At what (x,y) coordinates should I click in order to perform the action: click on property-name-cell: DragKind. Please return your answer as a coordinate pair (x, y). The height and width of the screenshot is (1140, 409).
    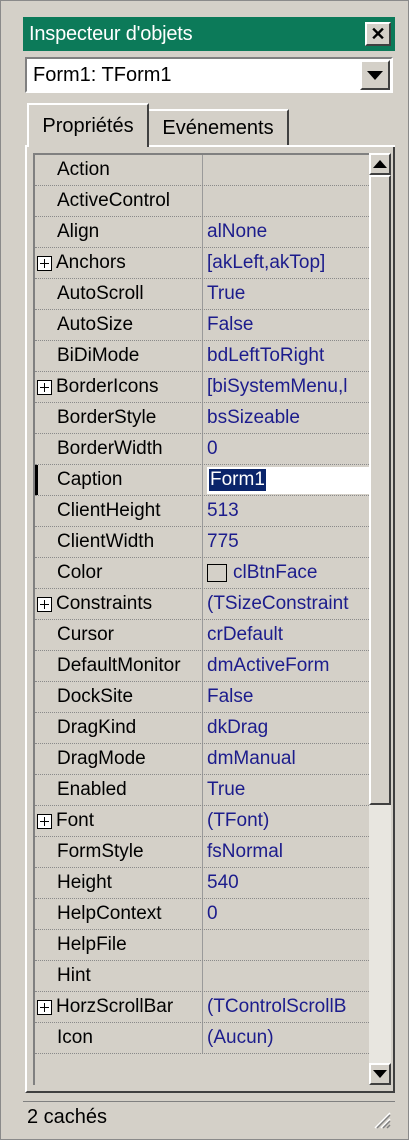
    Looking at the image, I should click on (119, 728).